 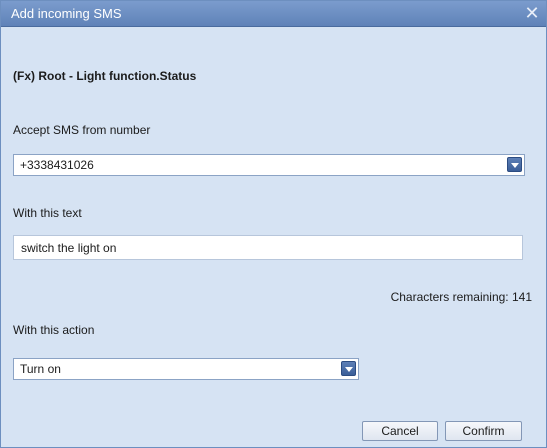 I want to click on number-label: Accept SMS from number, so click(x=82, y=130).